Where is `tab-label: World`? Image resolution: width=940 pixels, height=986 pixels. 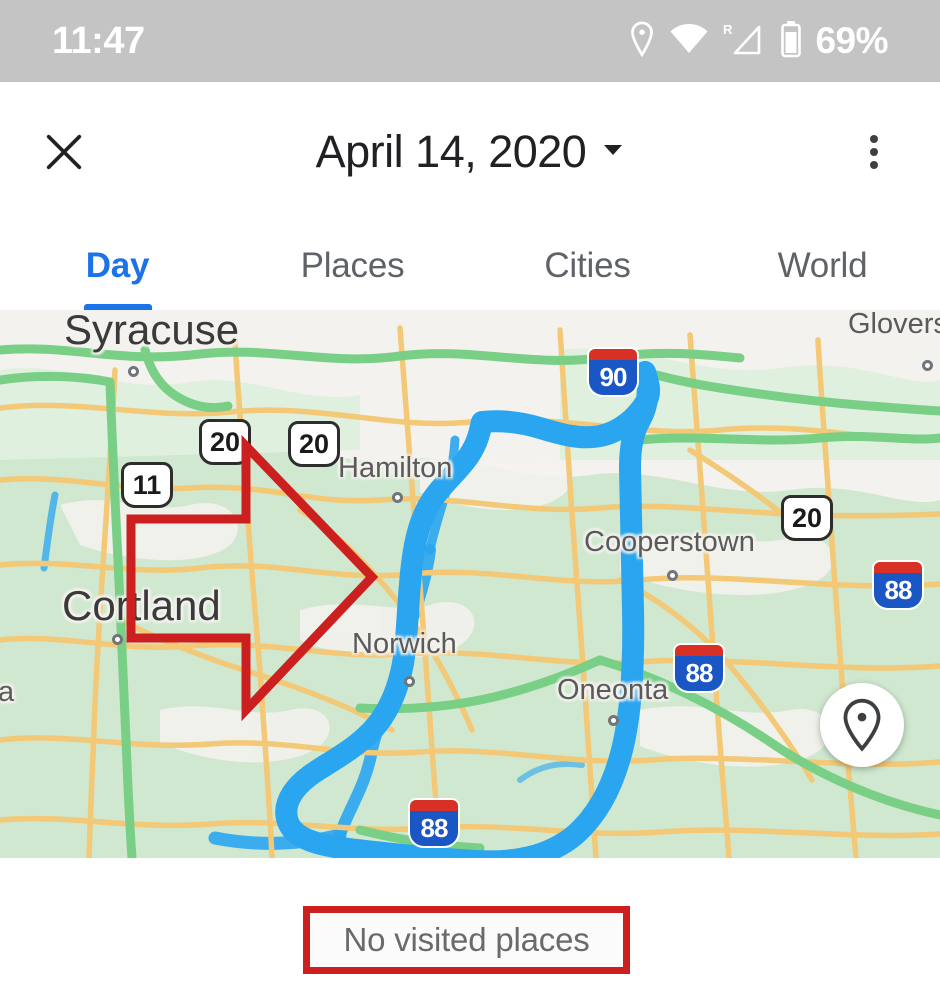
tab-label: World is located at coordinates (822, 265).